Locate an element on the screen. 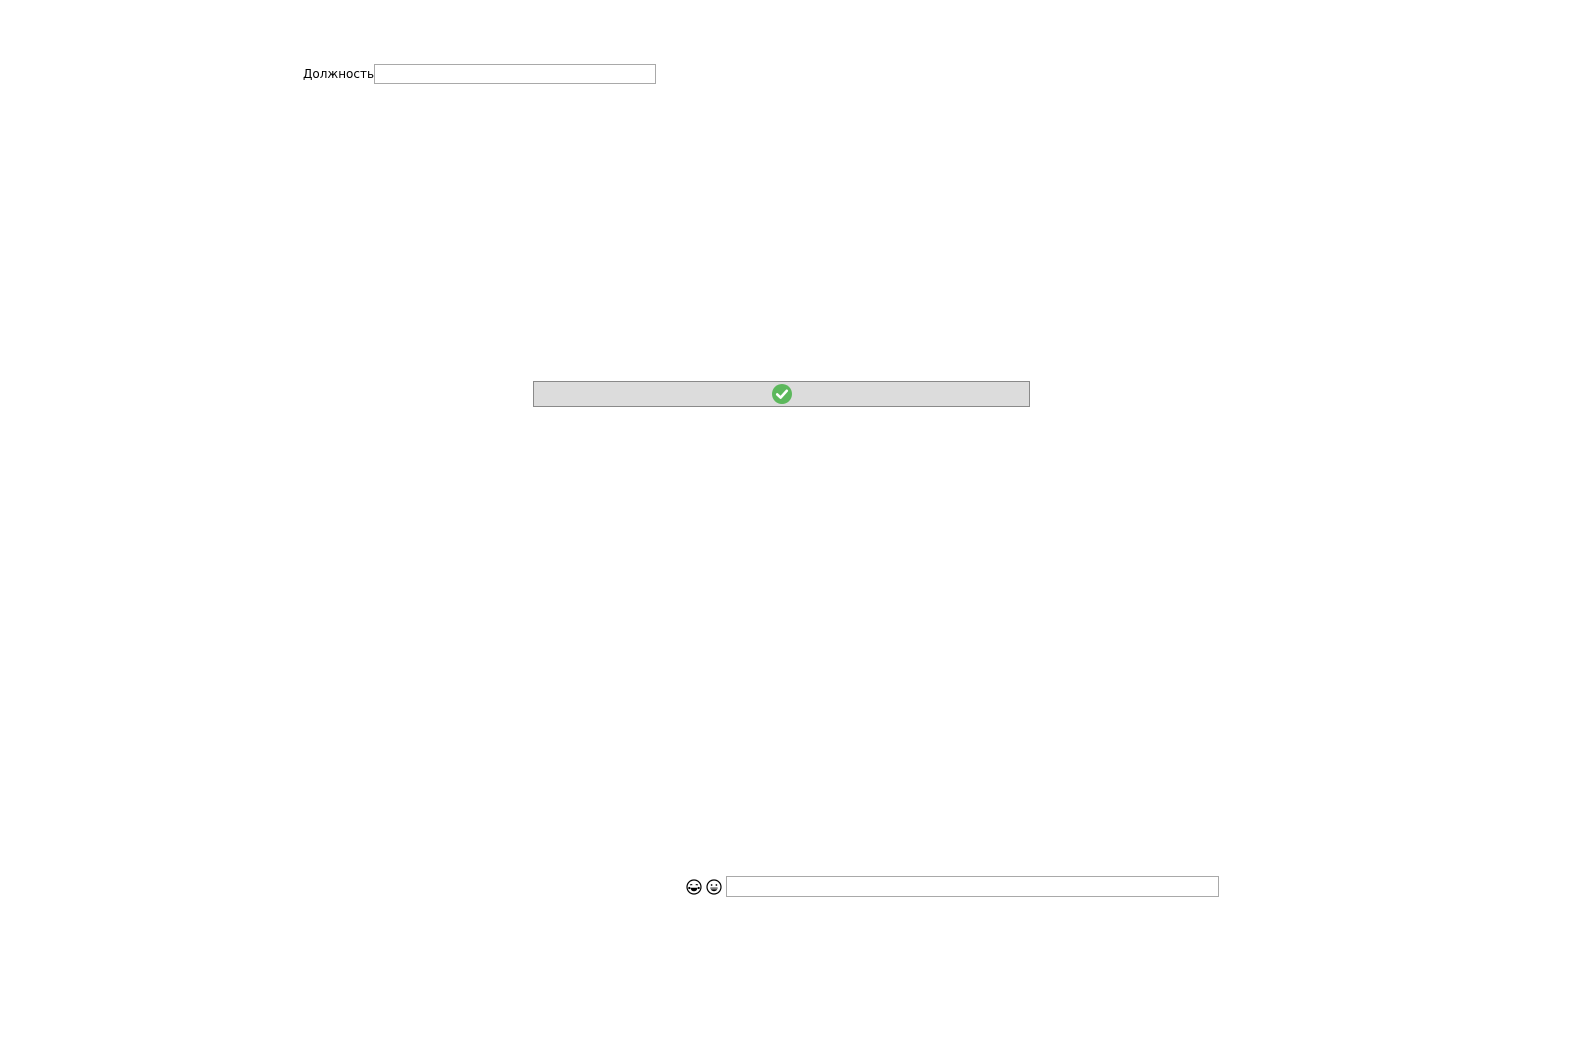 The height and width of the screenshot is (1060, 1580). position-input is located at coordinates (515, 74).